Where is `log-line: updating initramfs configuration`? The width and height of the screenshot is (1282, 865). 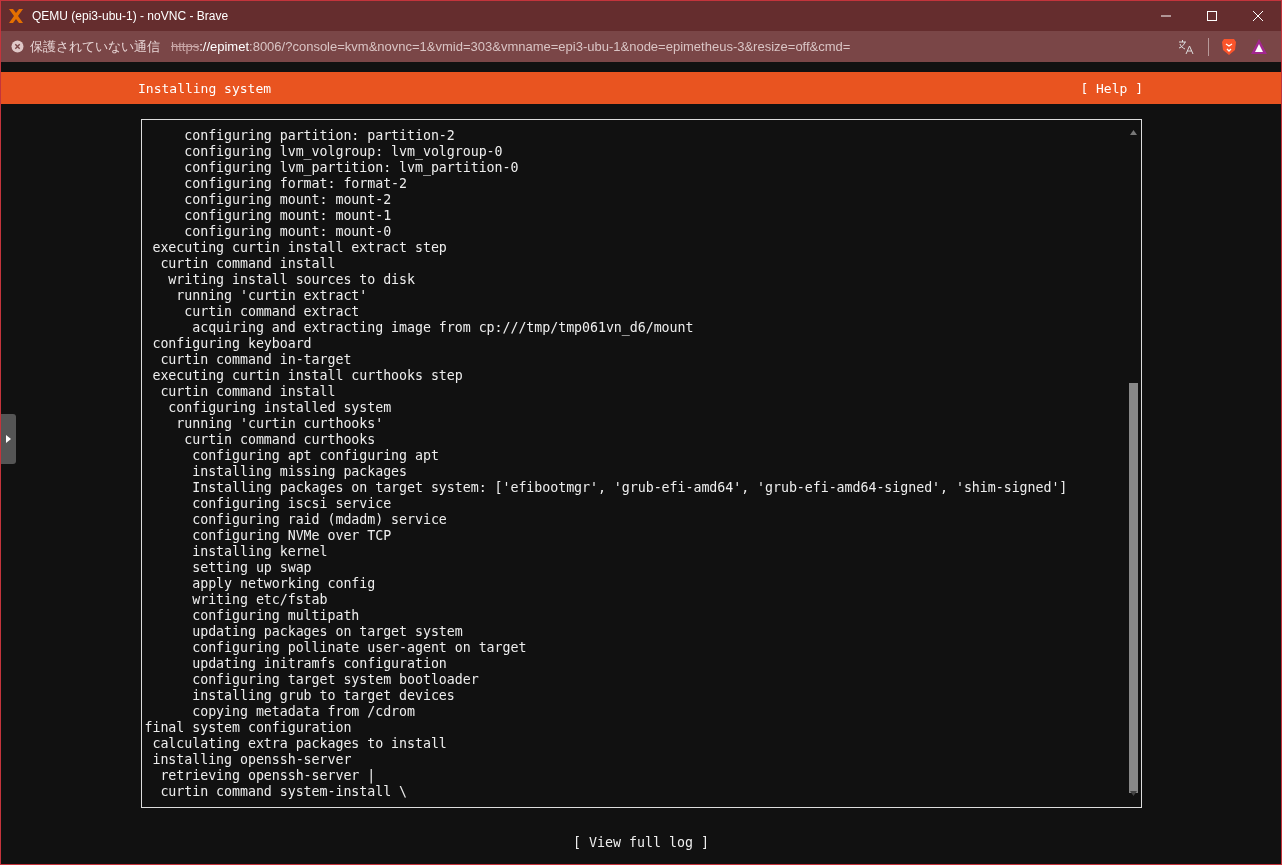
log-line: updating initramfs configuration is located at coordinates (319, 664).